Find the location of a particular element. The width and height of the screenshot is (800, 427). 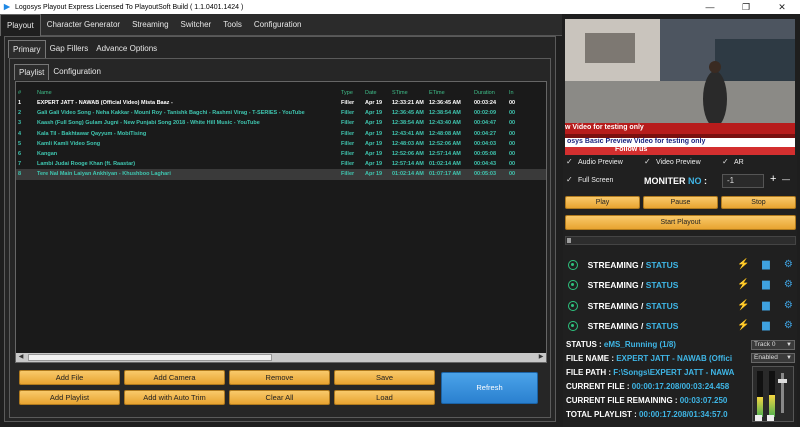

maximize-button: ❐ is located at coordinates (746, 7).